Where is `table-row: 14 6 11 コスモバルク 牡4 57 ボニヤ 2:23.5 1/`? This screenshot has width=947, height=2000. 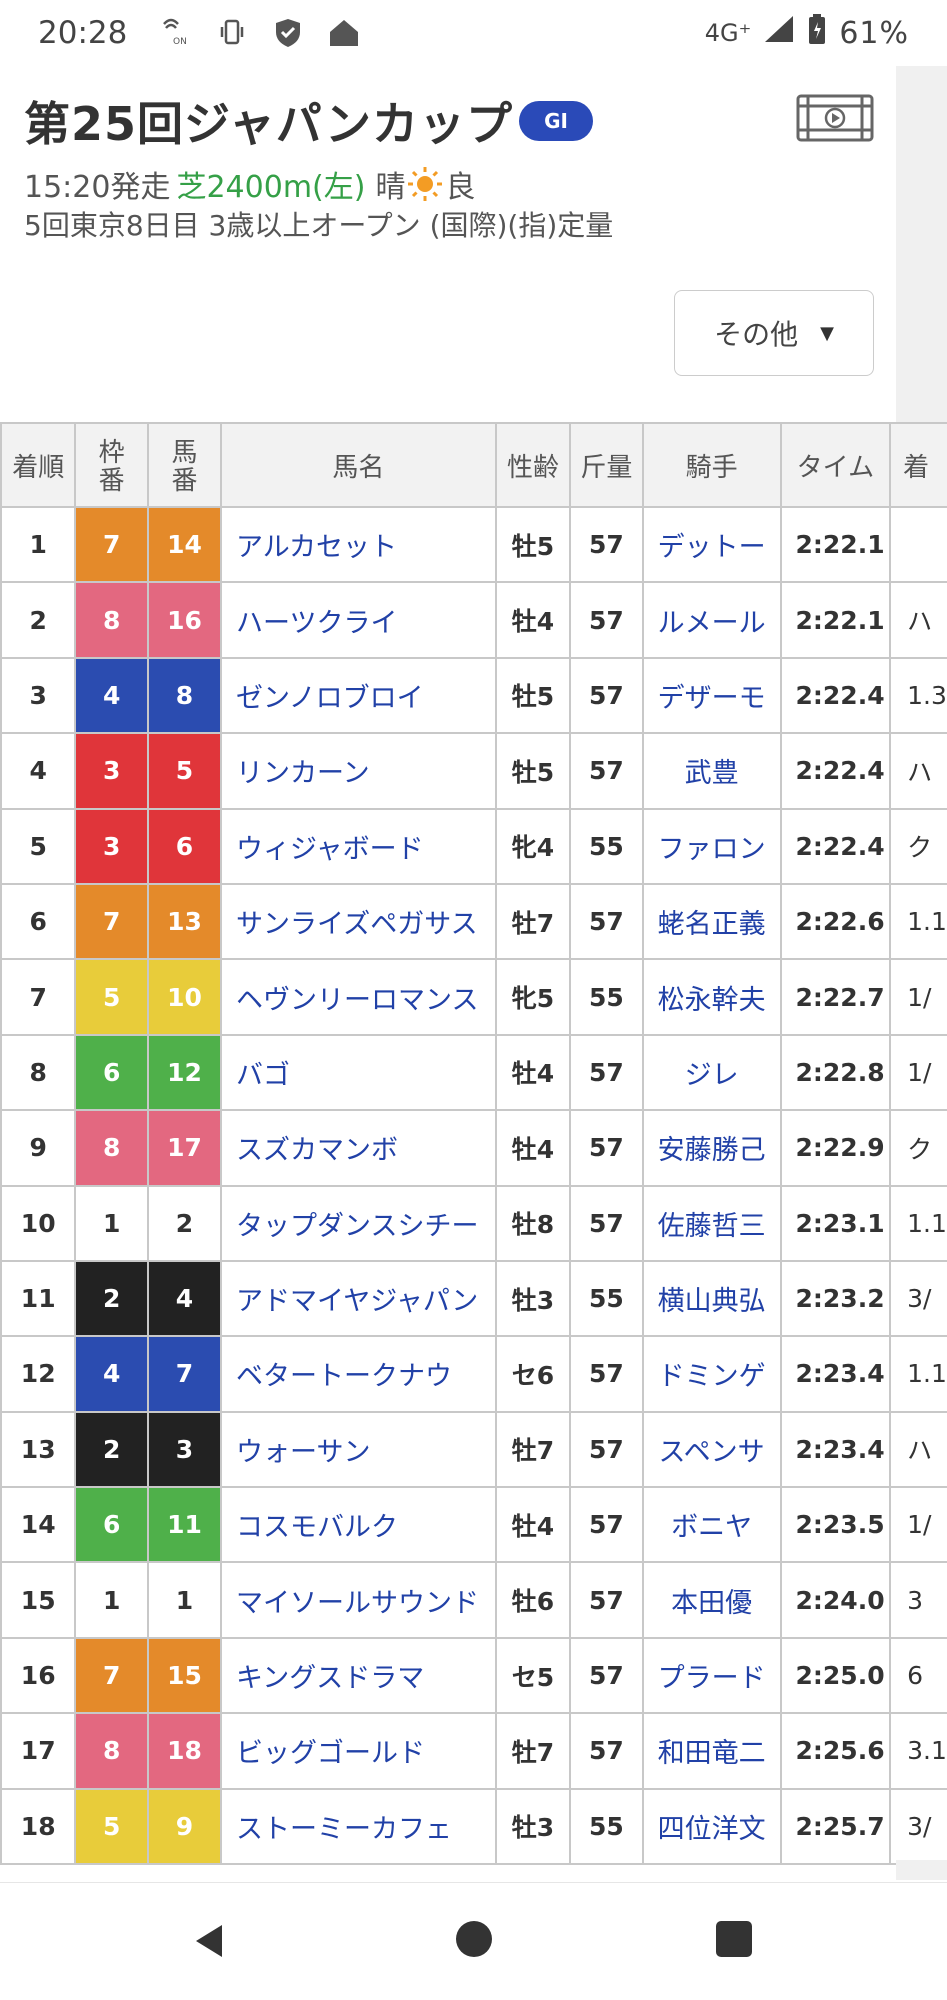
table-row: 14 6 11 コスモバルク 牡4 57 ボニヤ 2:23.5 1/ is located at coordinates (473, 1525).